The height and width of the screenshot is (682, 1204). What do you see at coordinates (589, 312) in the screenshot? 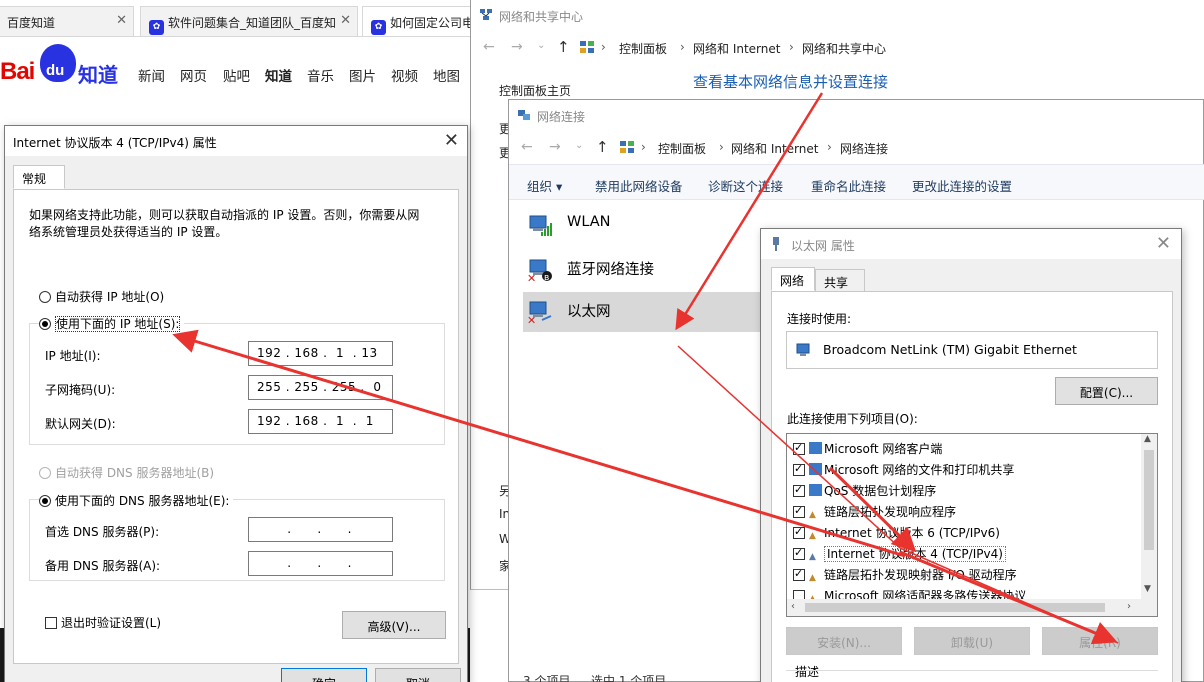
I see `connection-name: 以太网` at bounding box center [589, 312].